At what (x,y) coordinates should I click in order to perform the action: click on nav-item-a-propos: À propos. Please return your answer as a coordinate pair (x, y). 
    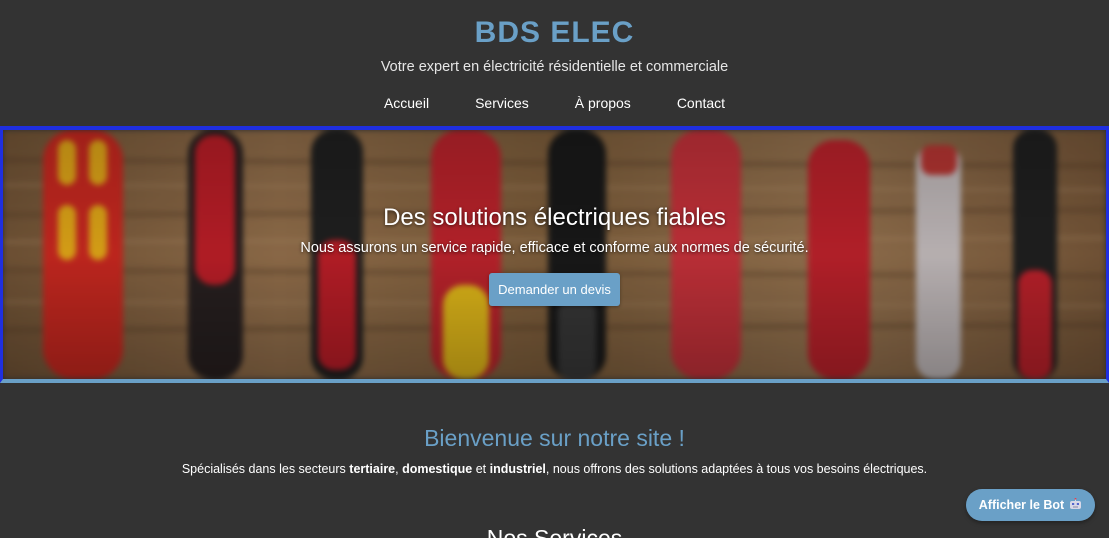
    Looking at the image, I should click on (603, 103).